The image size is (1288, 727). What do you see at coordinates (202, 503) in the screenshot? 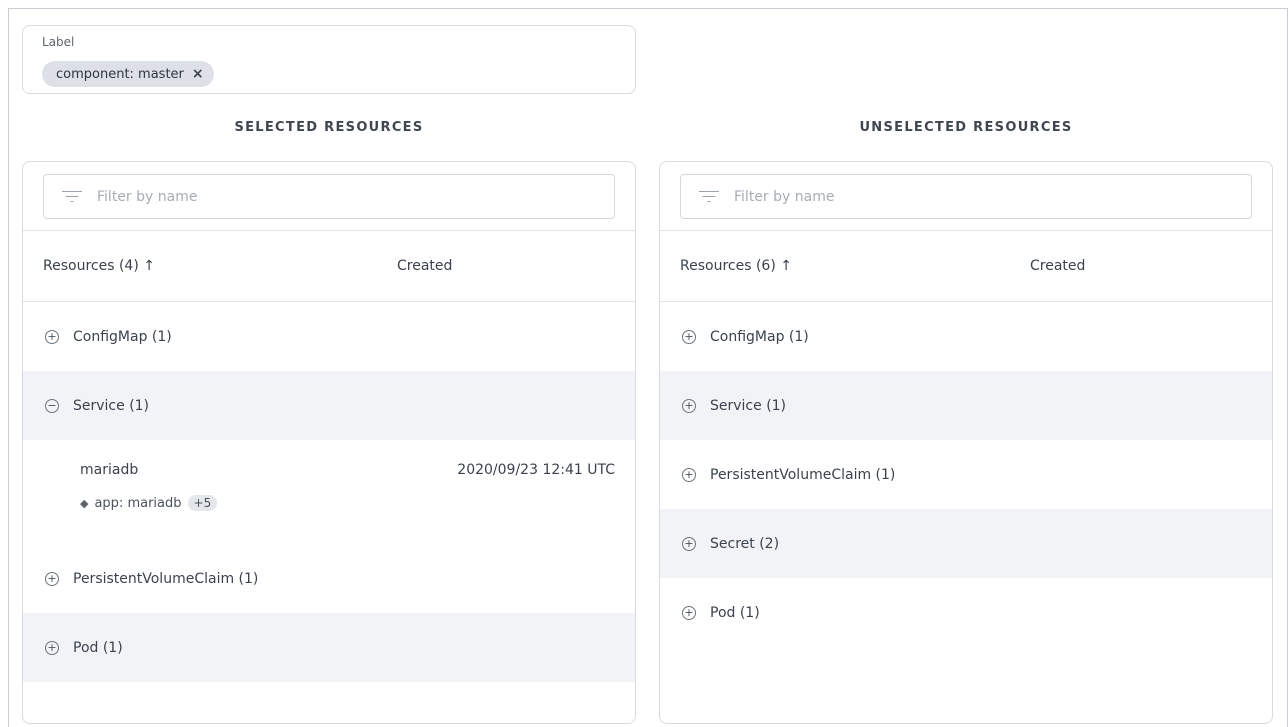
I see `more-labels-badge: +5` at bounding box center [202, 503].